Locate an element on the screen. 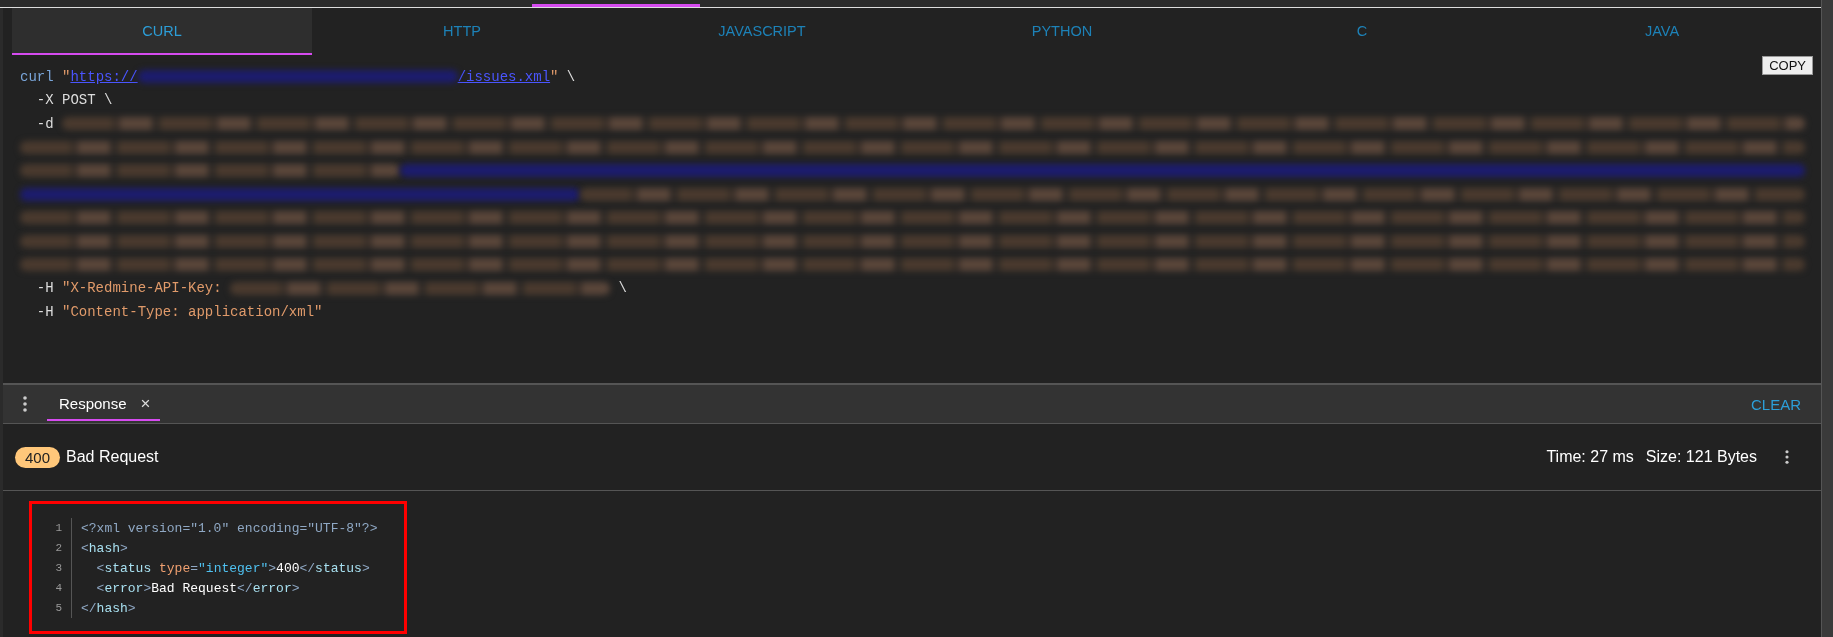  line-number: 1 is located at coordinates (60, 528).